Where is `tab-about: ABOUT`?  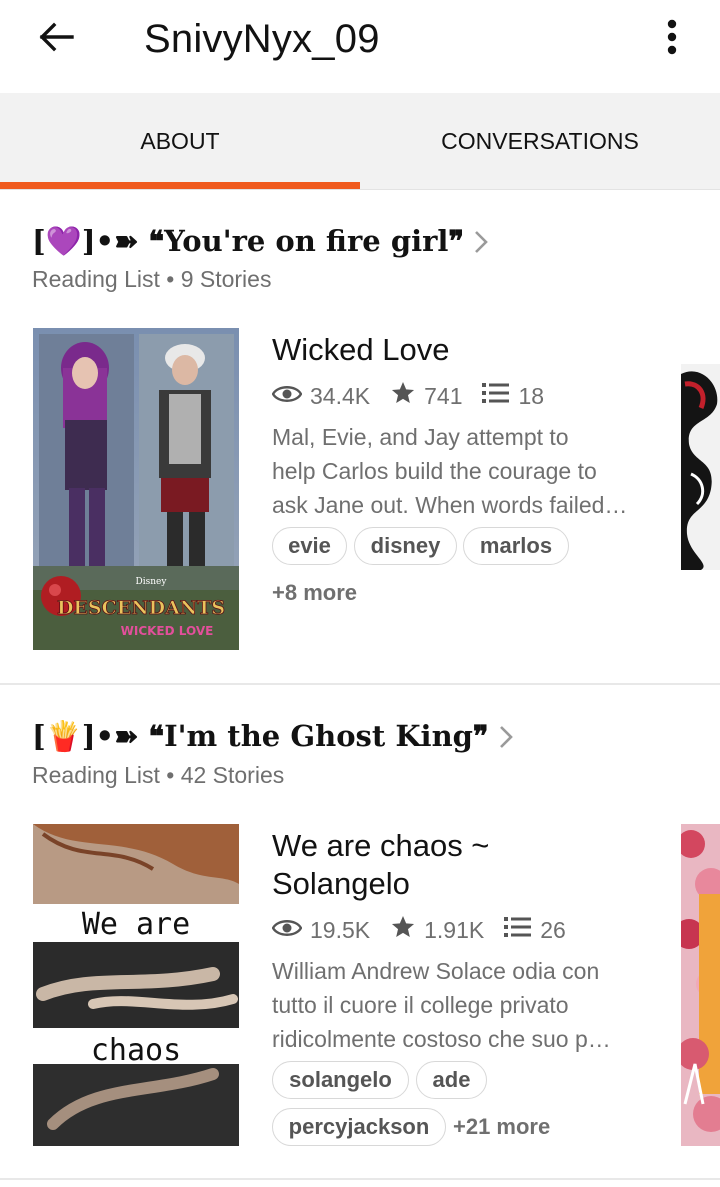
tab-about: ABOUT is located at coordinates (180, 141).